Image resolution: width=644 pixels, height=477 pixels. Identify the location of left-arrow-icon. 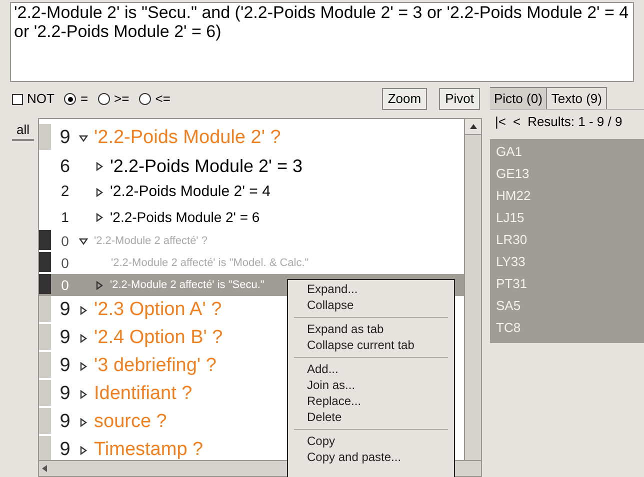
(44, 468).